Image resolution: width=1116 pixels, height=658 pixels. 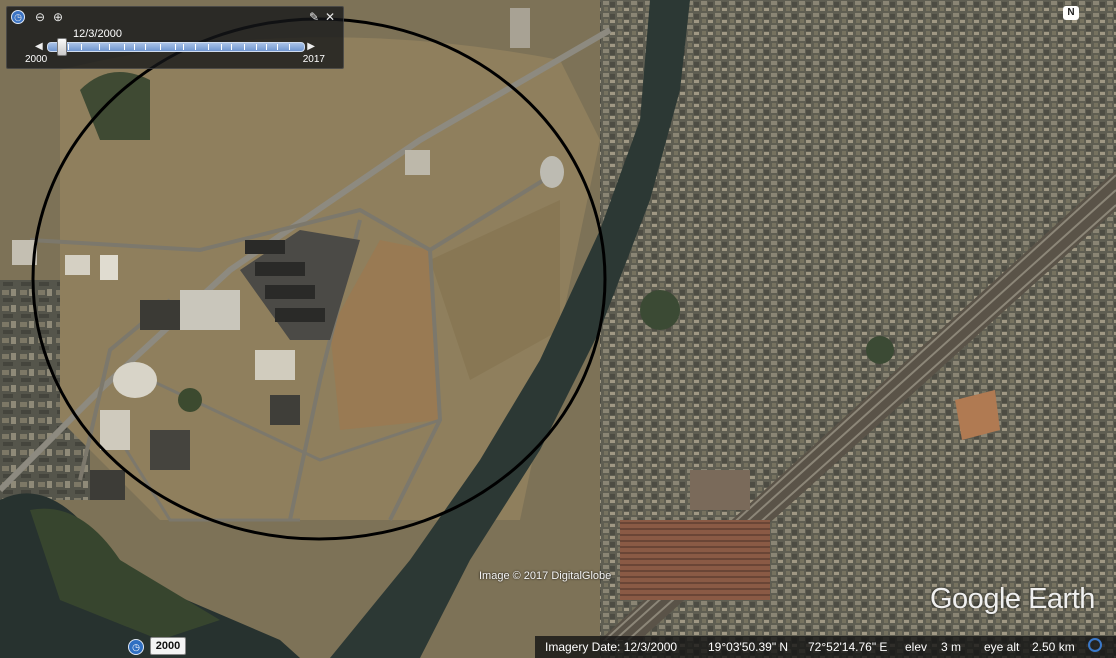 What do you see at coordinates (40, 17) in the screenshot?
I see `zoom-out-icon: ⊖` at bounding box center [40, 17].